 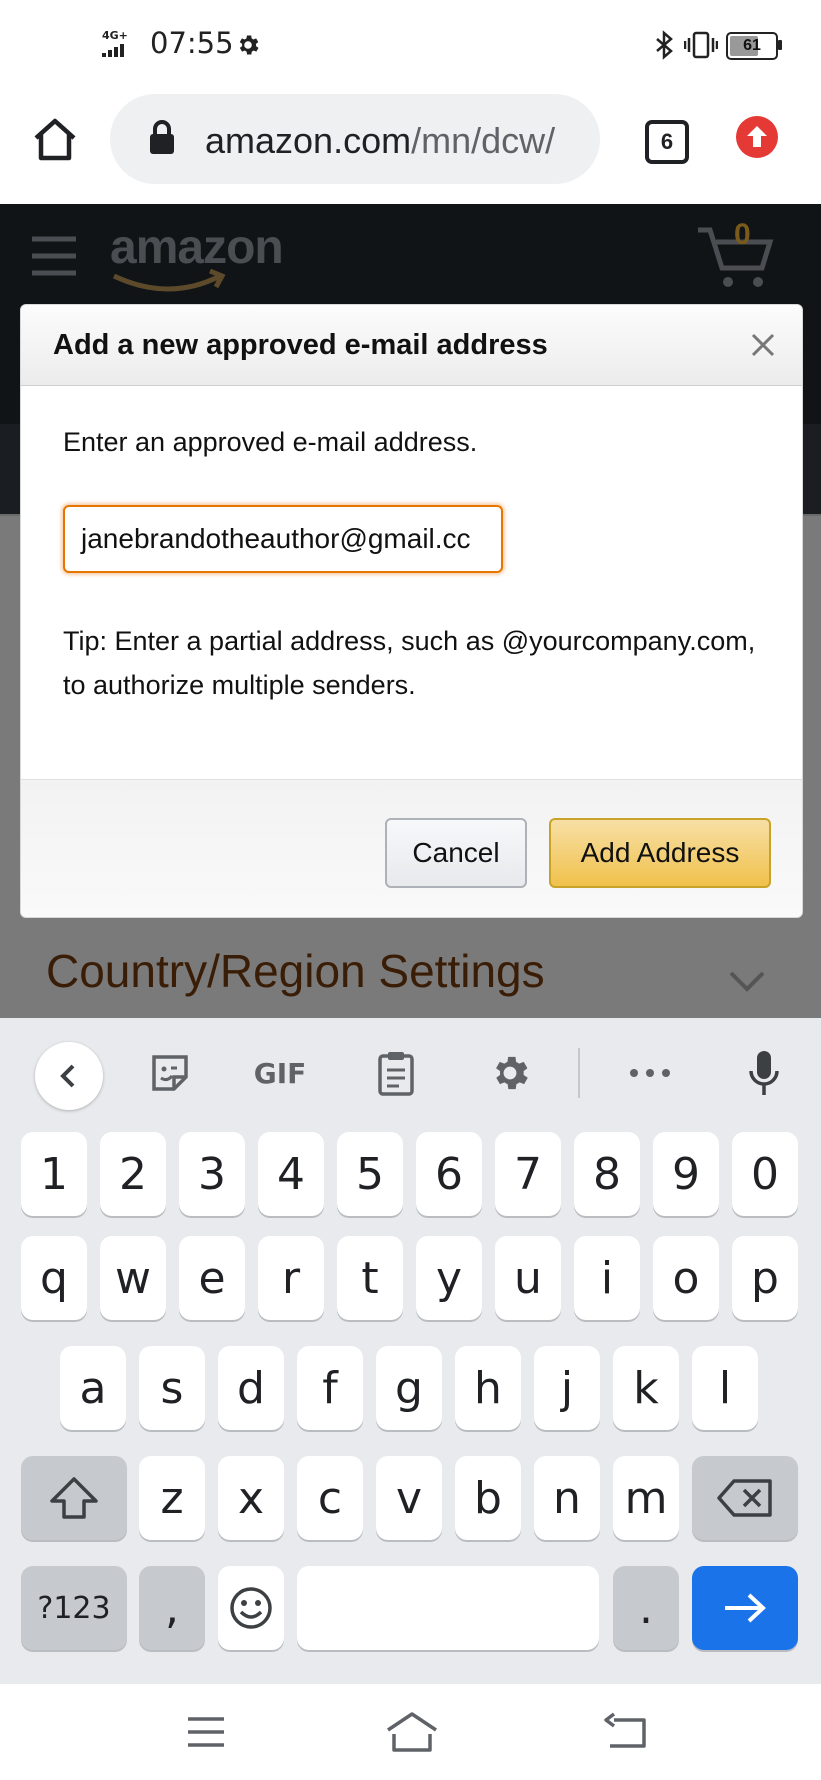 What do you see at coordinates (330, 1498) in the screenshot?
I see `key-c: c` at bounding box center [330, 1498].